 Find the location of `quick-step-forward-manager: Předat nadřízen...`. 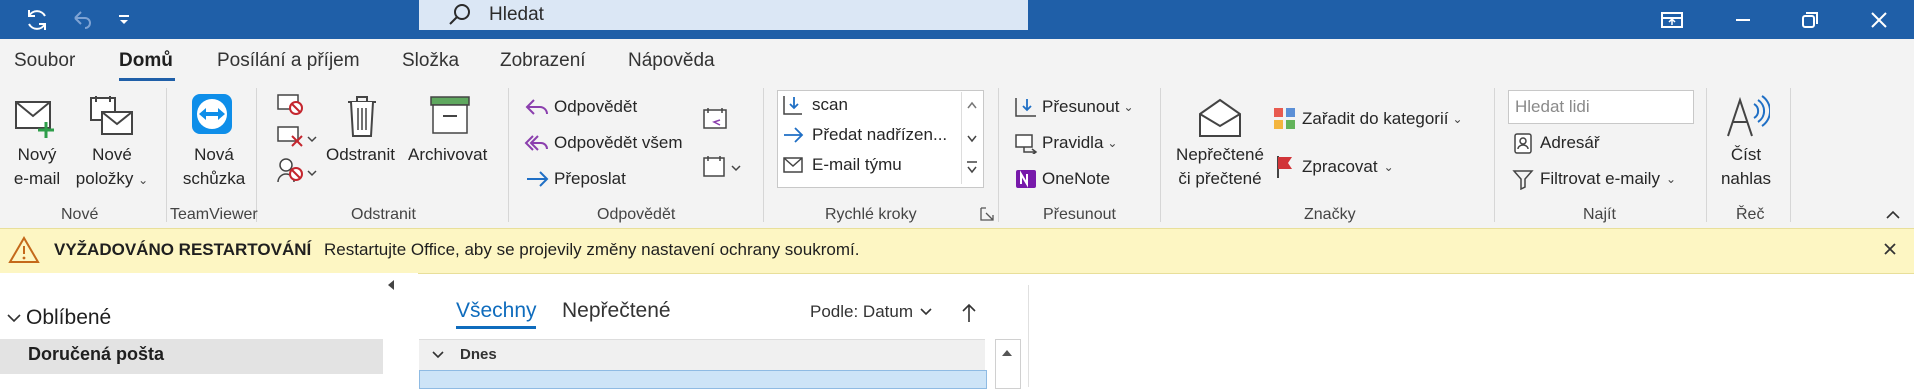

quick-step-forward-manager: Předat nadřízen... is located at coordinates (864, 135).